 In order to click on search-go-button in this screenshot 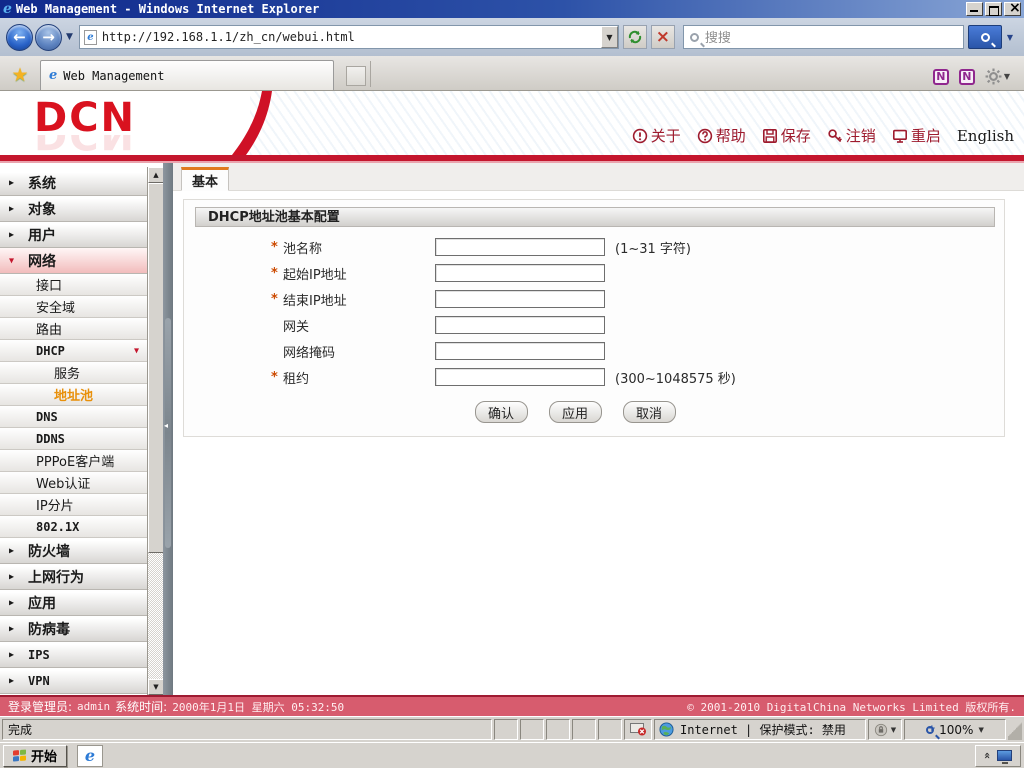, I will do `click(985, 37)`.